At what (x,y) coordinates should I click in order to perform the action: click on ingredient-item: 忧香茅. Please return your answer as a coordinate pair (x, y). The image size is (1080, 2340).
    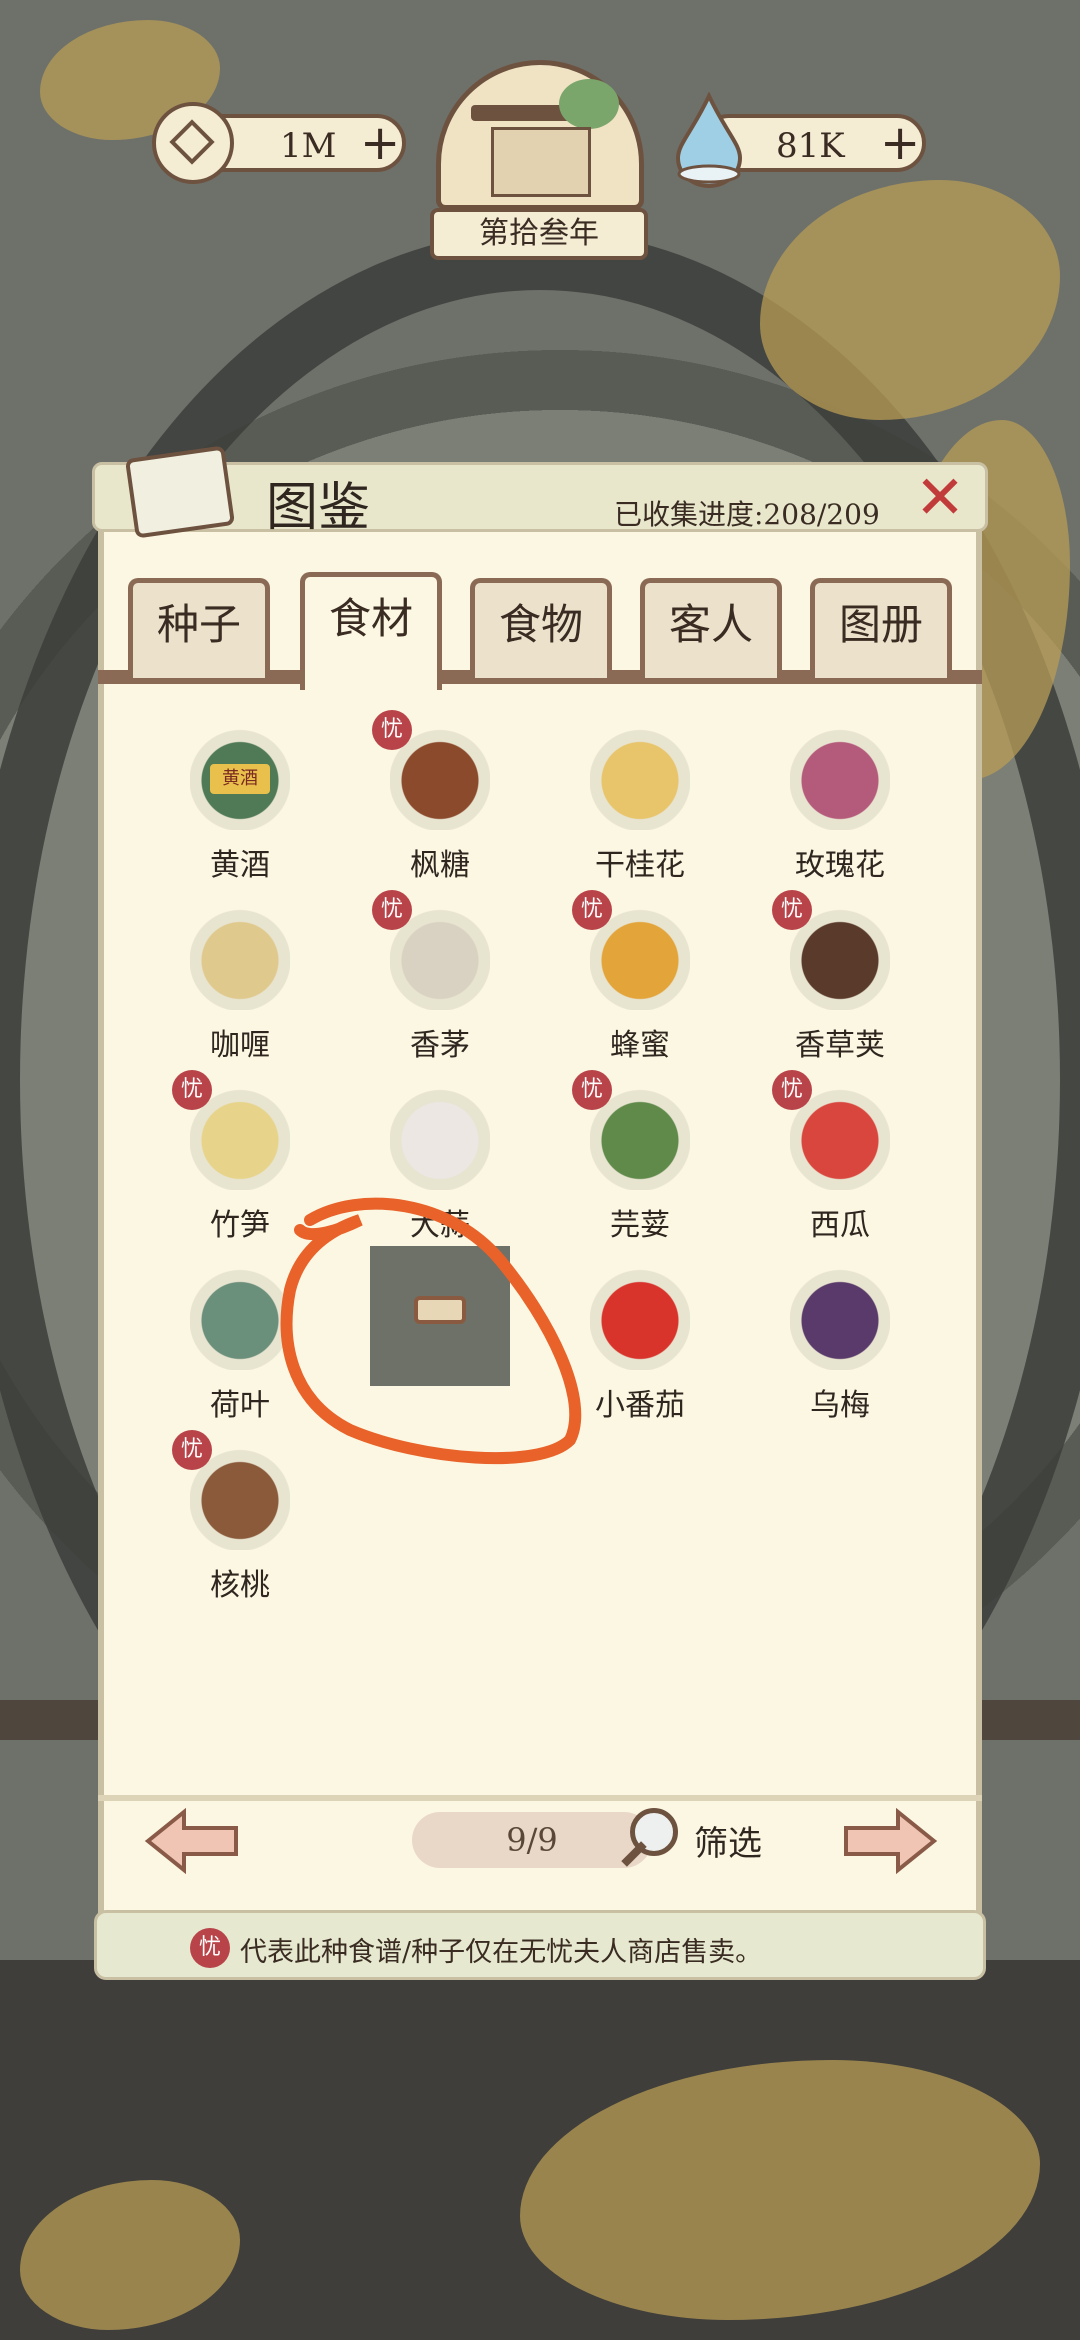
    Looking at the image, I should click on (440, 980).